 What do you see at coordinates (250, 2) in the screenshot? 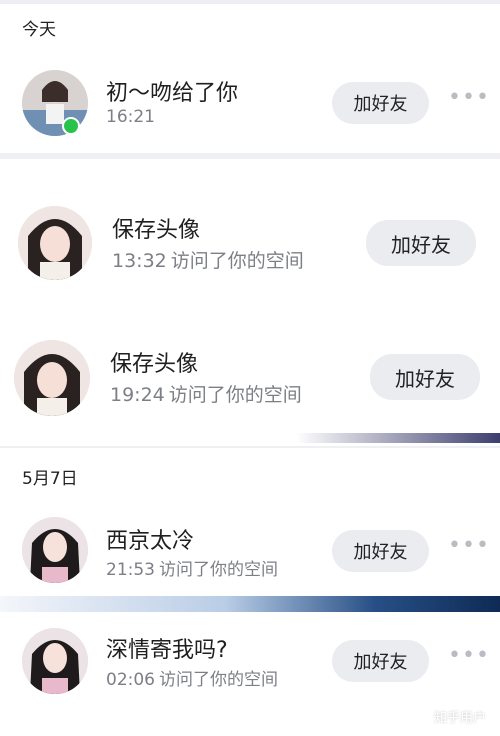
I see `top-divider` at bounding box center [250, 2].